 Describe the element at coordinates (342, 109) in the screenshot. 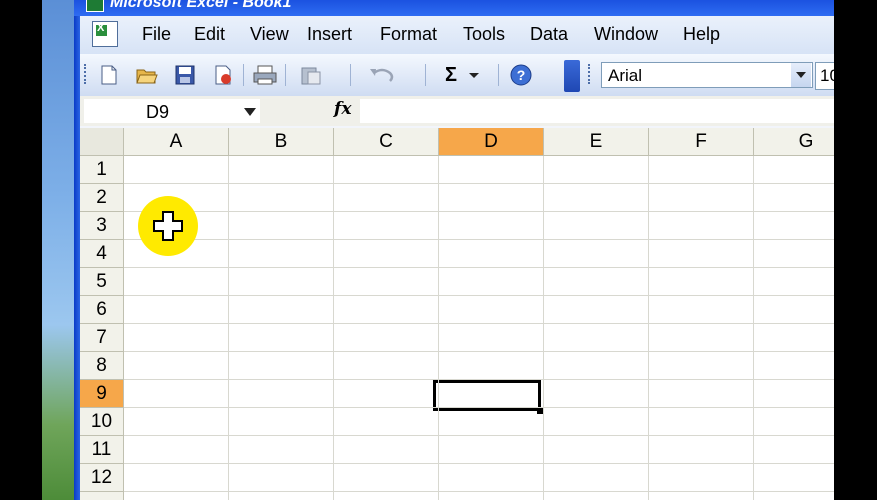

I see `insert-function-button: fx` at that location.